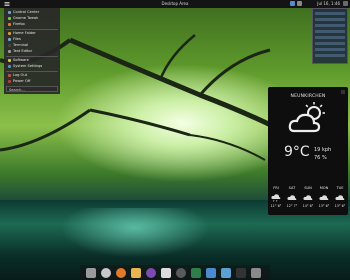 Image resolution: width=350 pixels, height=280 pixels. I want to click on forecast-day: MON, so click(324, 188).